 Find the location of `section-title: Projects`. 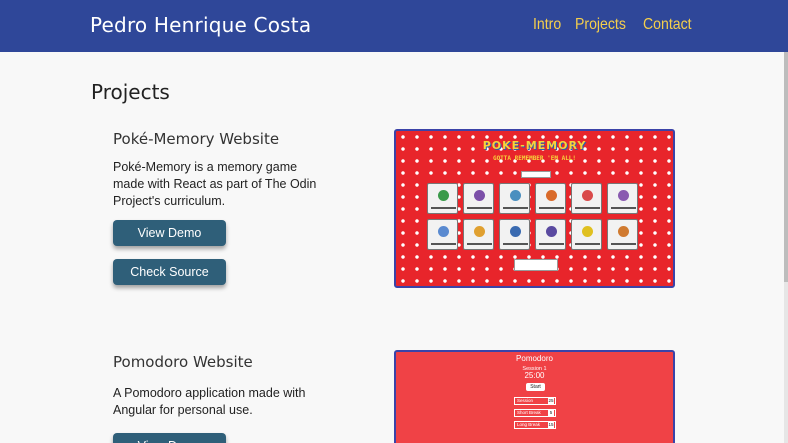

section-title: Projects is located at coordinates (130, 92).